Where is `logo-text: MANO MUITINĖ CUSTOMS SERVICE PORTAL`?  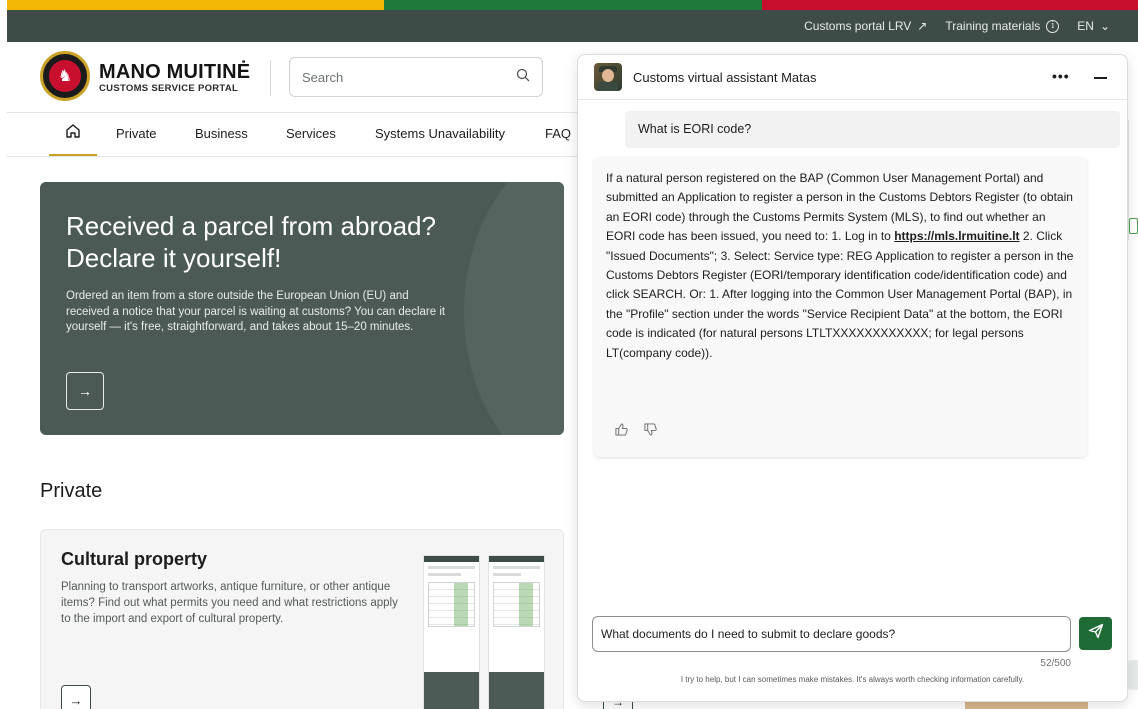
logo-text: MANO MUITINĖ CUSTOMS SERVICE PORTAL is located at coordinates (174, 78).